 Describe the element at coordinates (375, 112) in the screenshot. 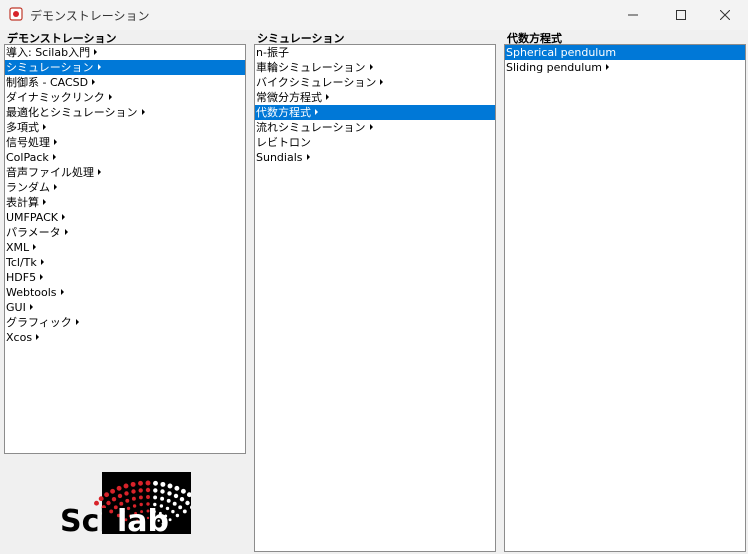

I see `list-item: 代数方程式` at that location.